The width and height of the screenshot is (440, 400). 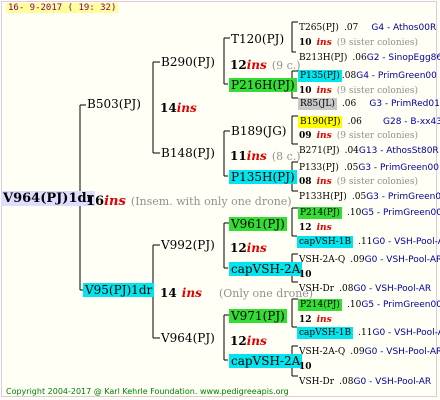 I want to click on b290-ins-row: 12ins (9 c.), so click(x=265, y=64).